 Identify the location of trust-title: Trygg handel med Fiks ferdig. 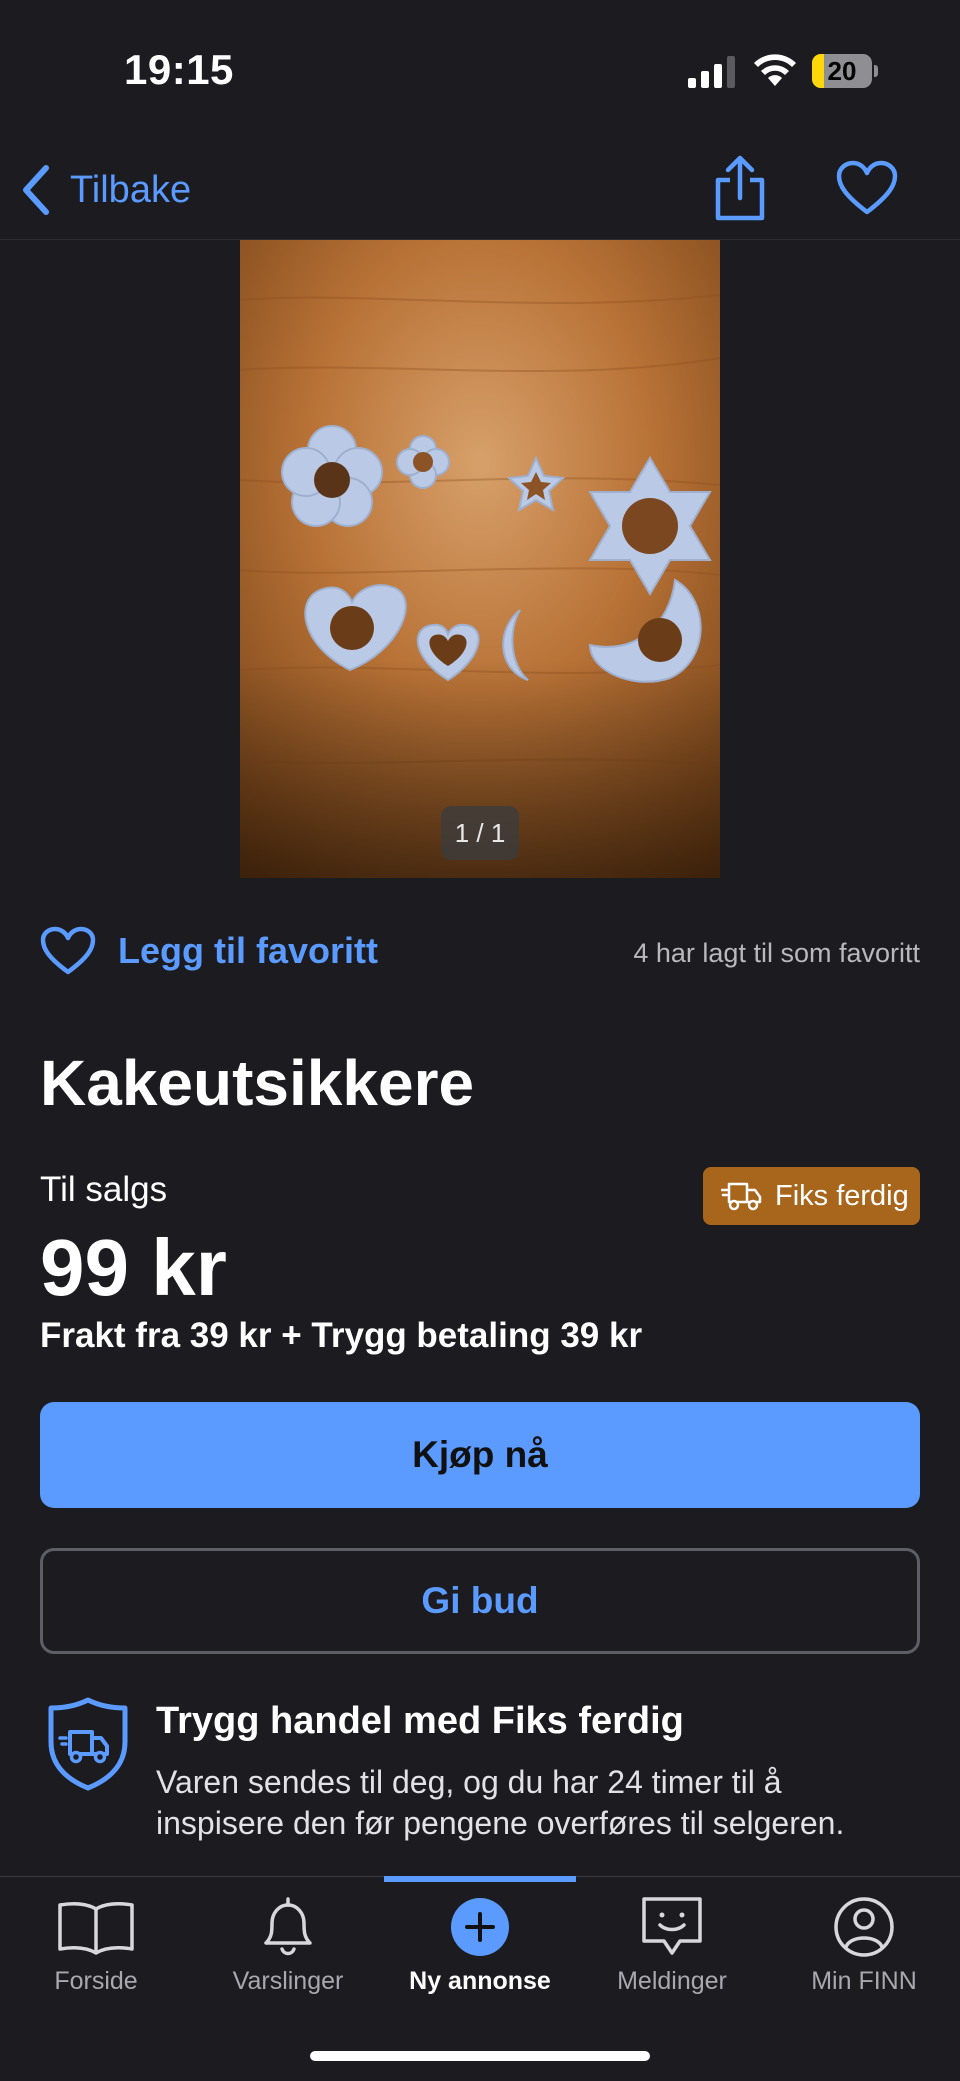
(420, 1721).